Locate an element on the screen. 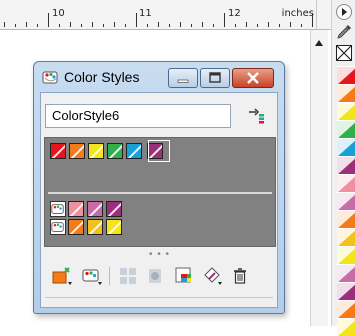 The image size is (355, 336). scroll-up-arrow-icon is located at coordinates (319, 43).